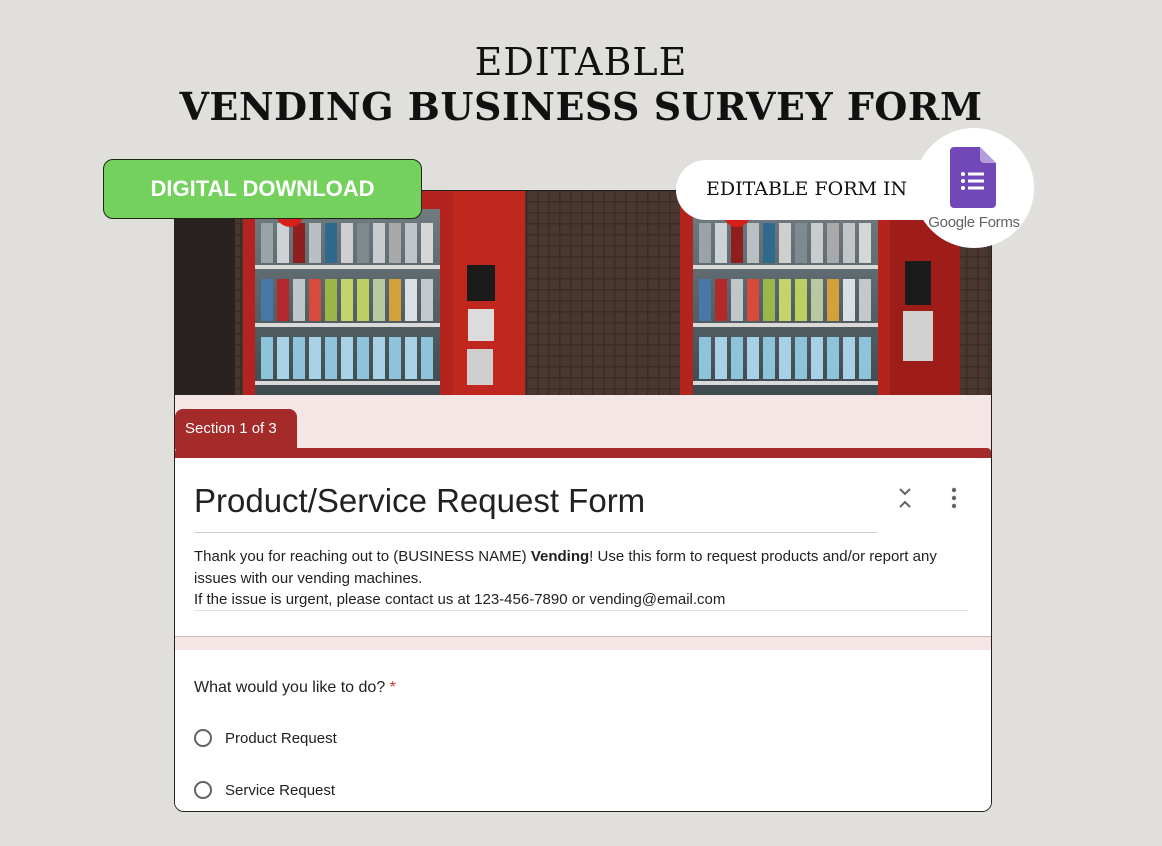  I want to click on option-label: Product Request, so click(281, 738).